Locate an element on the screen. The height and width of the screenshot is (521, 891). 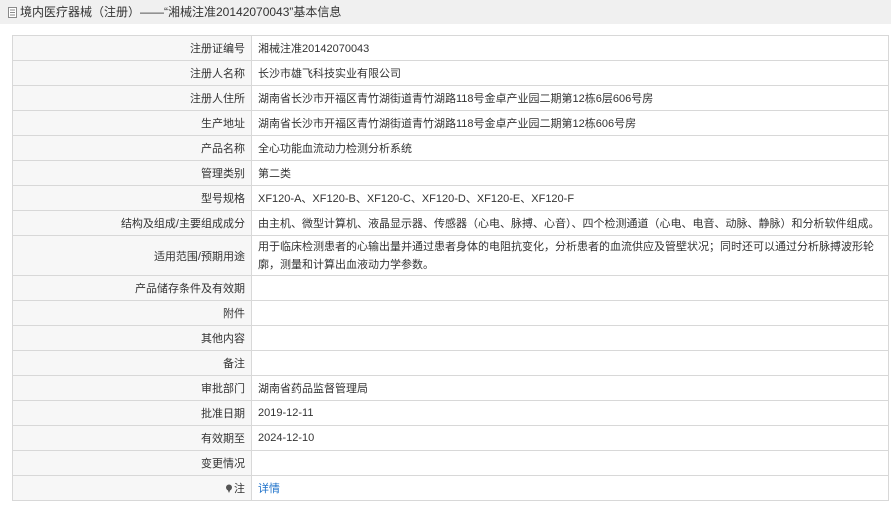
table-row: 注册证编号 湘械注准20142070043 is located at coordinates (450, 48).